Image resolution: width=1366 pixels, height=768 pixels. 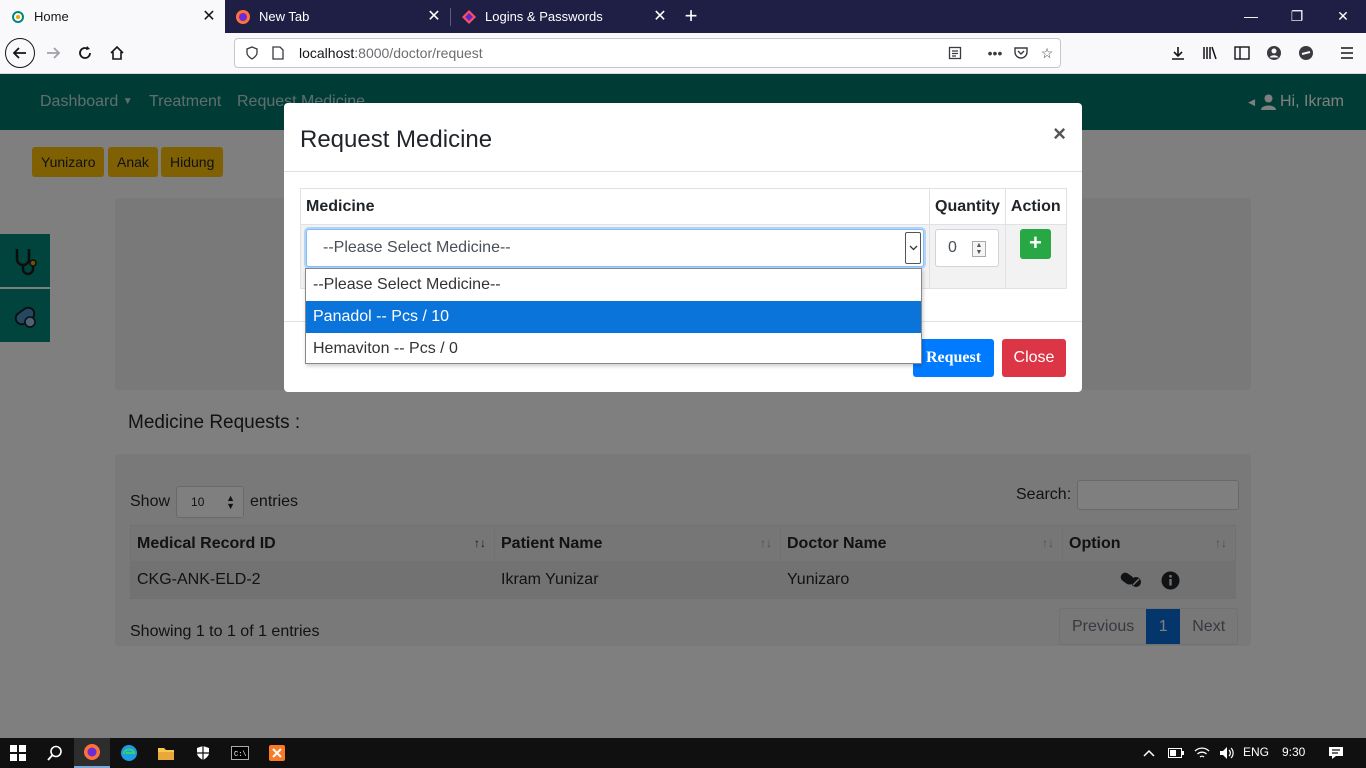 I want to click on account-icon, so click(x=1274, y=53).